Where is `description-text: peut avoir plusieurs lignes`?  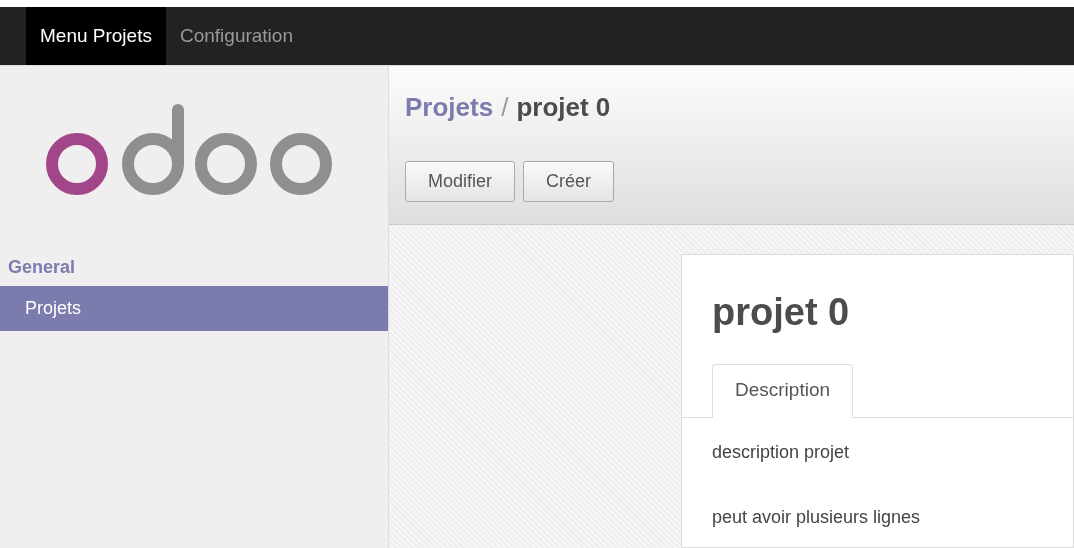 description-text: peut avoir plusieurs lignes is located at coordinates (817, 517).